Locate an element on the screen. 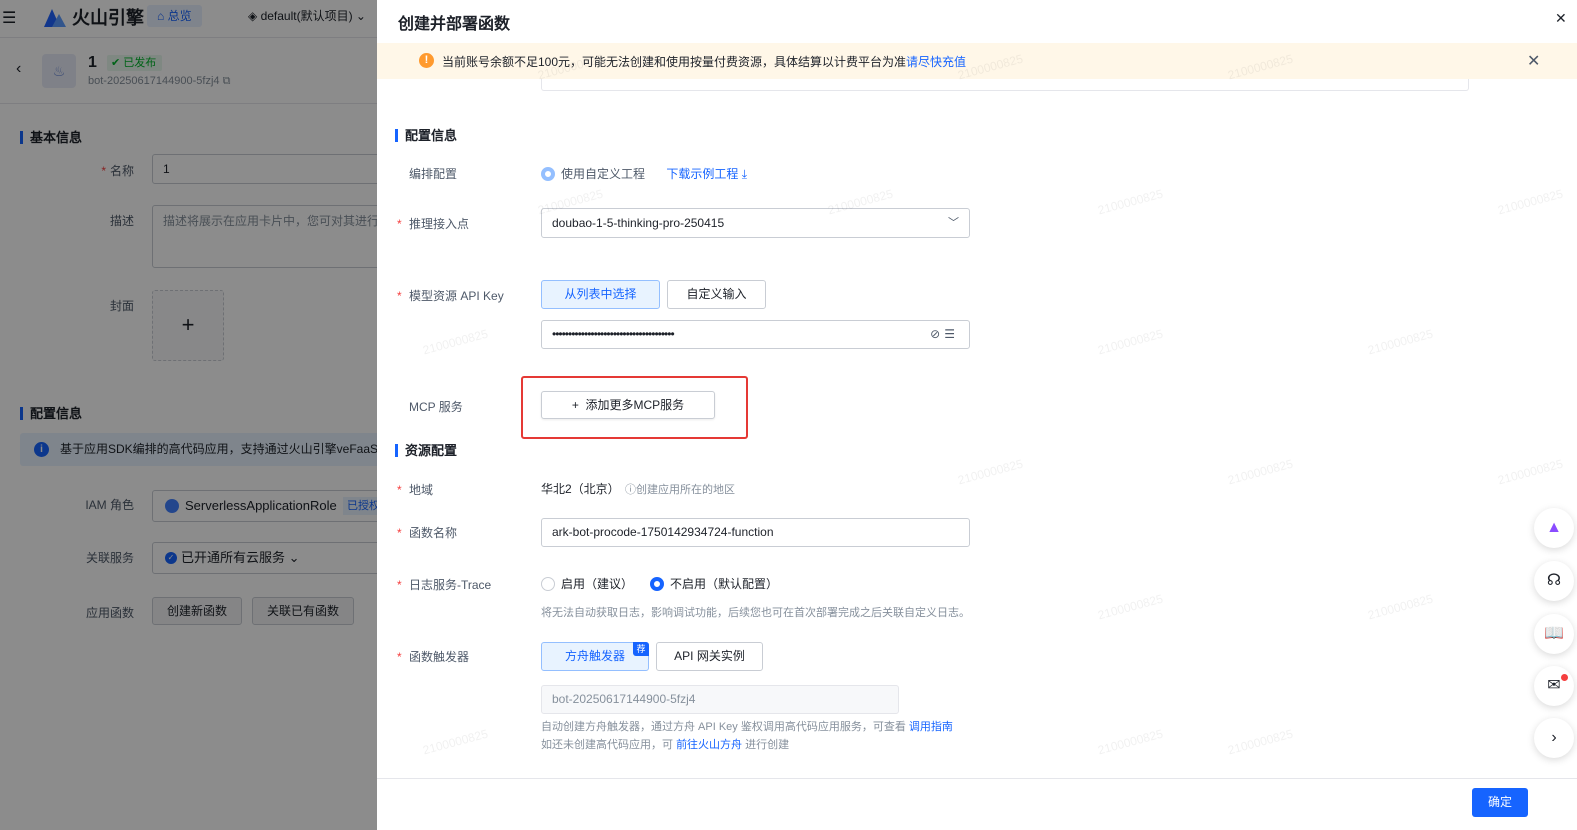 The height and width of the screenshot is (830, 1577). ai-sparkle-icon: ▲ is located at coordinates (1554, 527).